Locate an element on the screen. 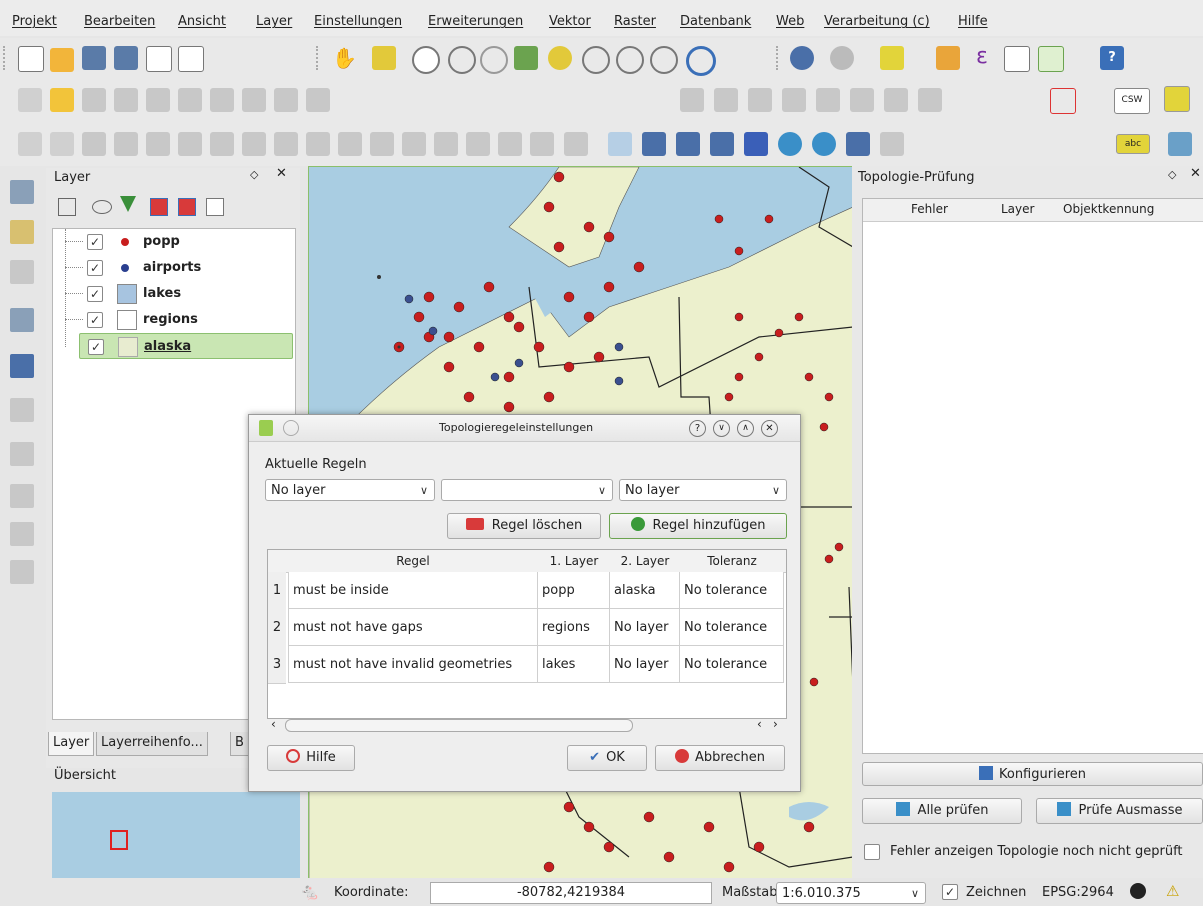 Image resolution: width=1203 pixels, height=906 pixels. menu-web: Web is located at coordinates (790, 21).